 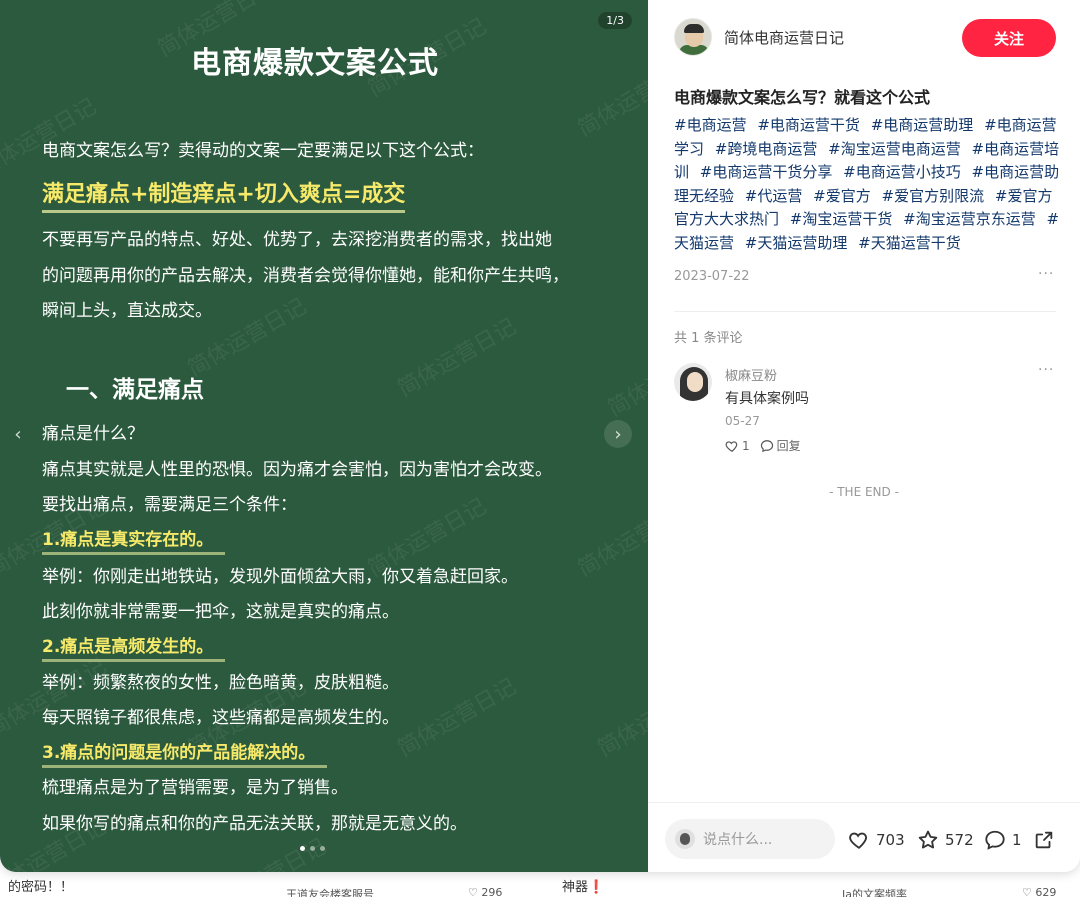 What do you see at coordinates (224, 194) in the screenshot?
I see `slide-formula: 满足痛点+制造痒点+切入爽点=成交` at bounding box center [224, 194].